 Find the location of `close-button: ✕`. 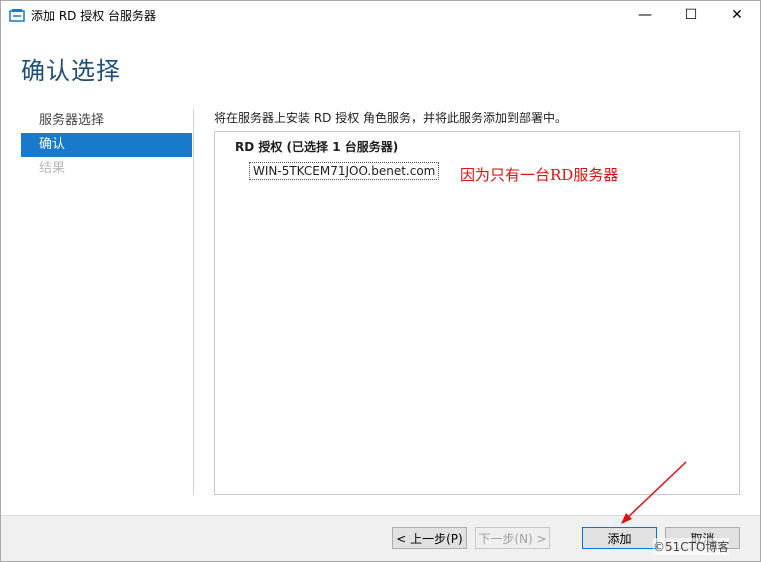

close-button: ✕ is located at coordinates (737, 15).